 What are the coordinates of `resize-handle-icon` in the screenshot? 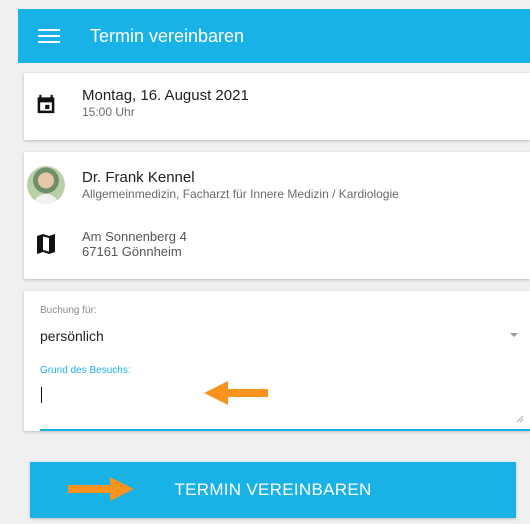 It's located at (520, 419).